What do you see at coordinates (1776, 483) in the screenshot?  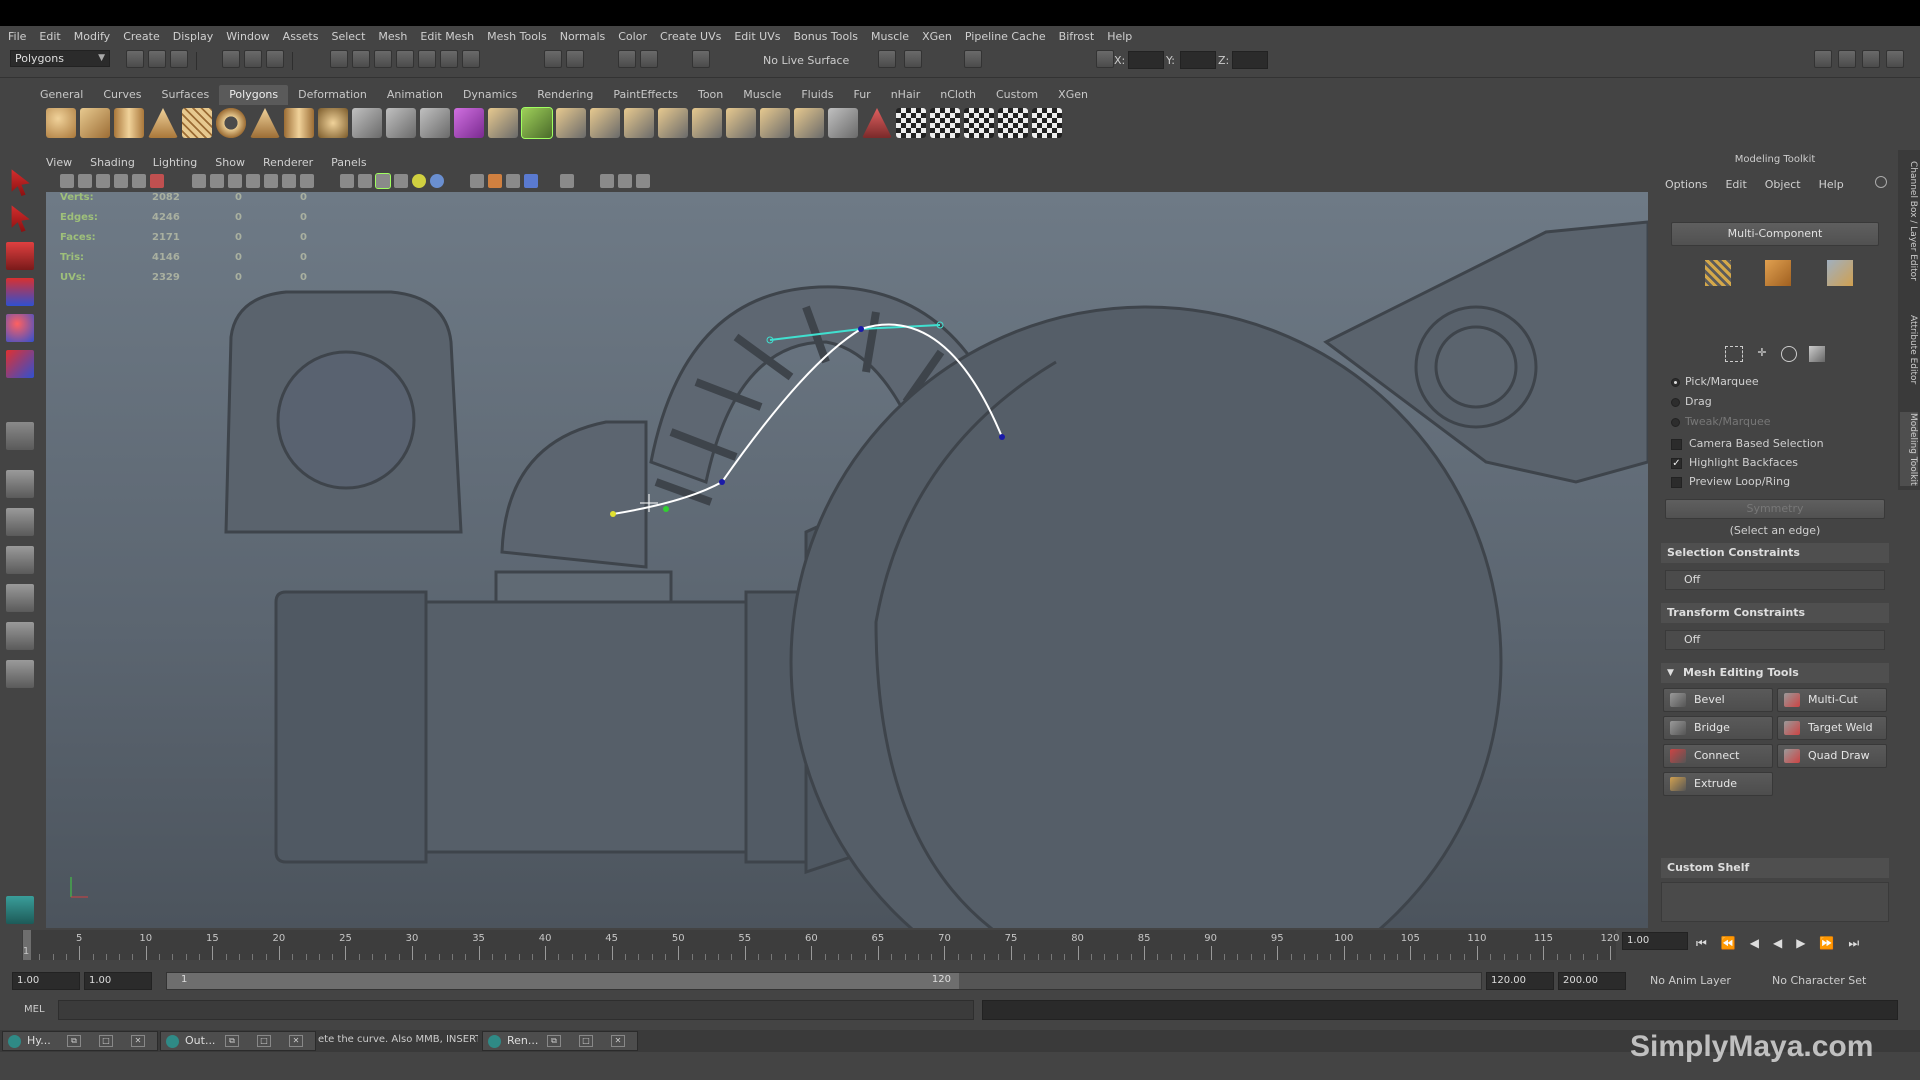 I see `checkbox-preview-loop-ring: Preview Loop/Ring` at bounding box center [1776, 483].